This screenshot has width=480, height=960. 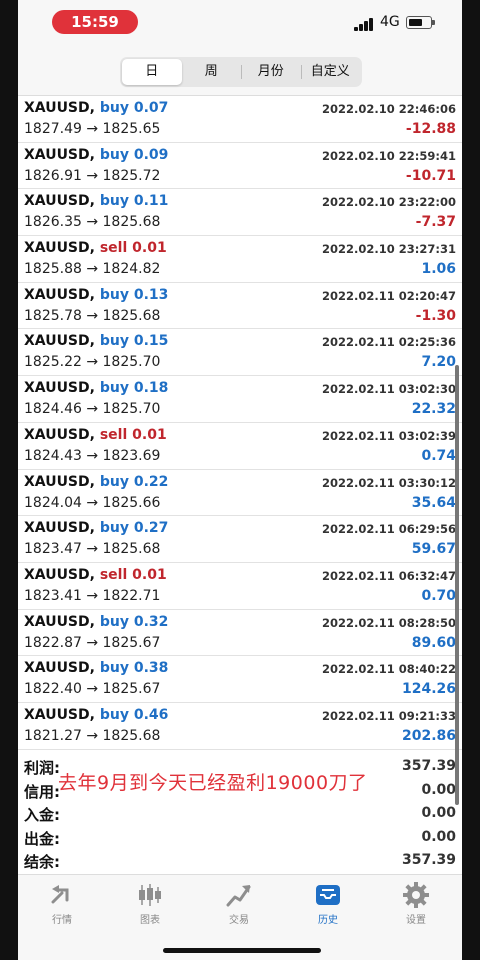 What do you see at coordinates (96, 388) in the screenshot?
I see `trade-title: XAUUSD, buy 0.18` at bounding box center [96, 388].